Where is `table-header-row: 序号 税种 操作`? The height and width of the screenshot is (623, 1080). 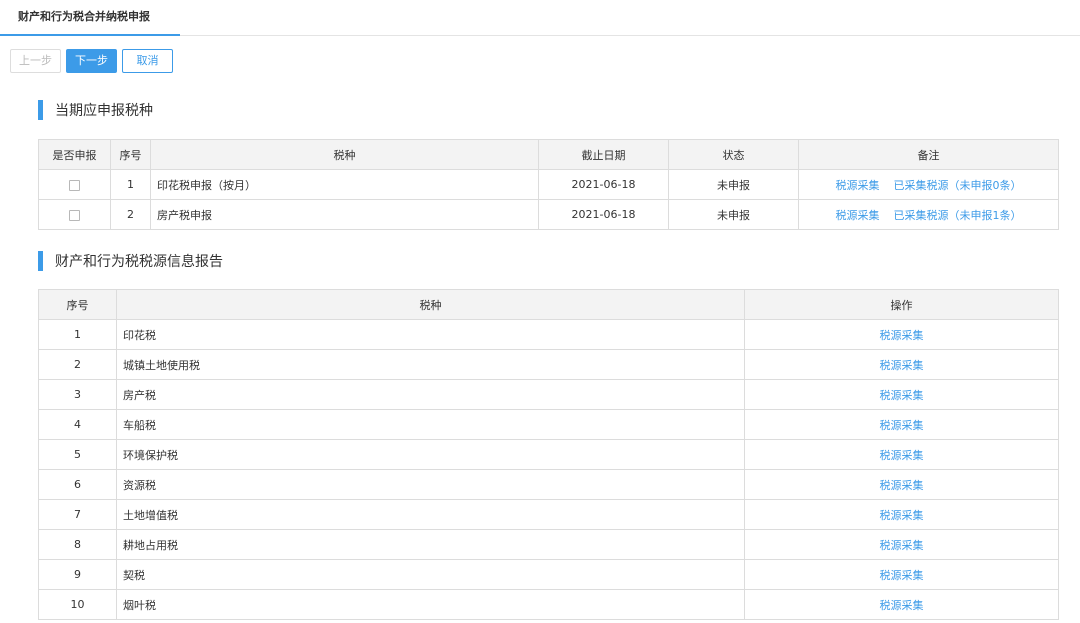 table-header-row: 序号 税种 操作 is located at coordinates (548, 304).